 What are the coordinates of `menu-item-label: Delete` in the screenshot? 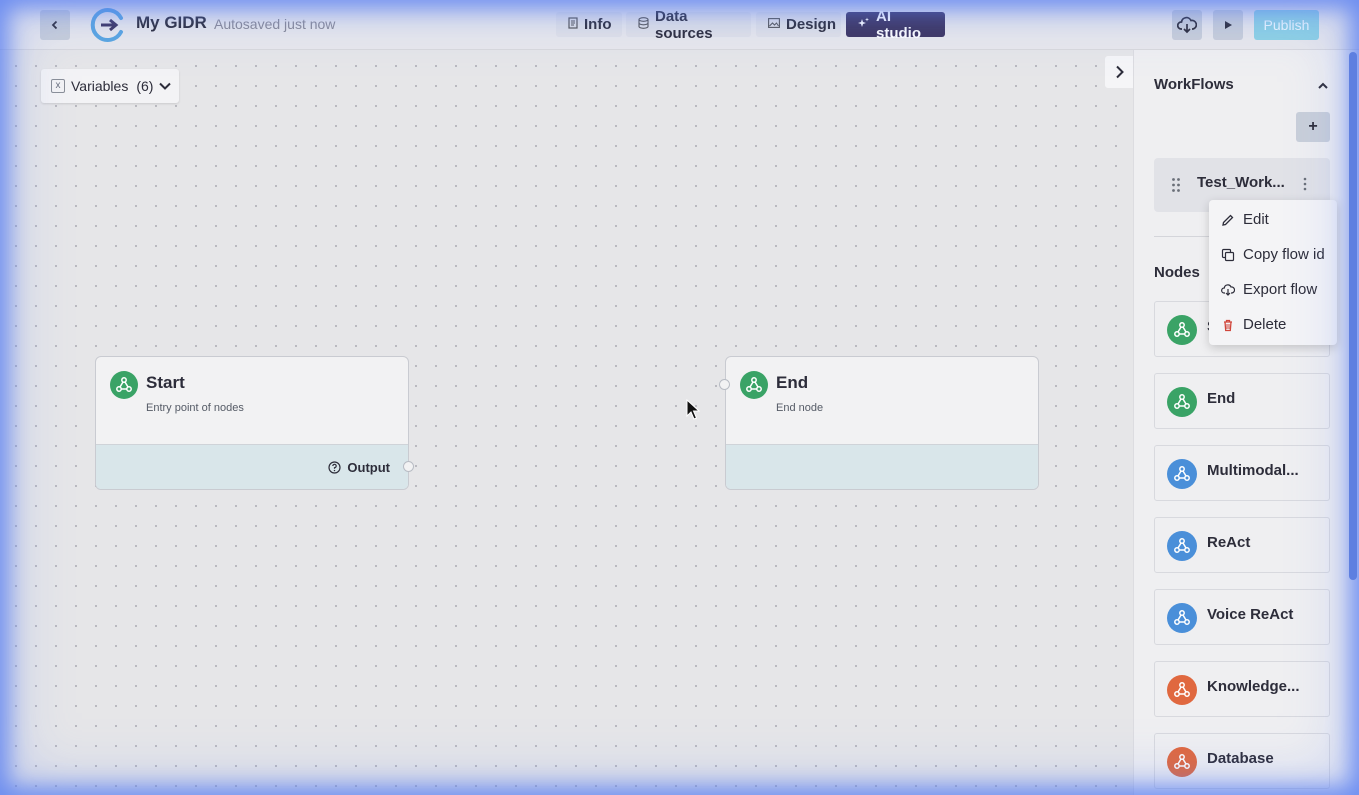 It's located at (1265, 324).